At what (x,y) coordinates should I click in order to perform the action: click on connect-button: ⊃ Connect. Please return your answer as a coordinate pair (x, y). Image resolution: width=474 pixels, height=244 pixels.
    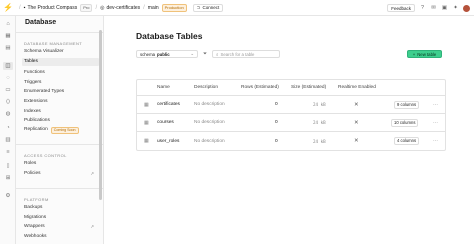
    Looking at the image, I should click on (208, 7).